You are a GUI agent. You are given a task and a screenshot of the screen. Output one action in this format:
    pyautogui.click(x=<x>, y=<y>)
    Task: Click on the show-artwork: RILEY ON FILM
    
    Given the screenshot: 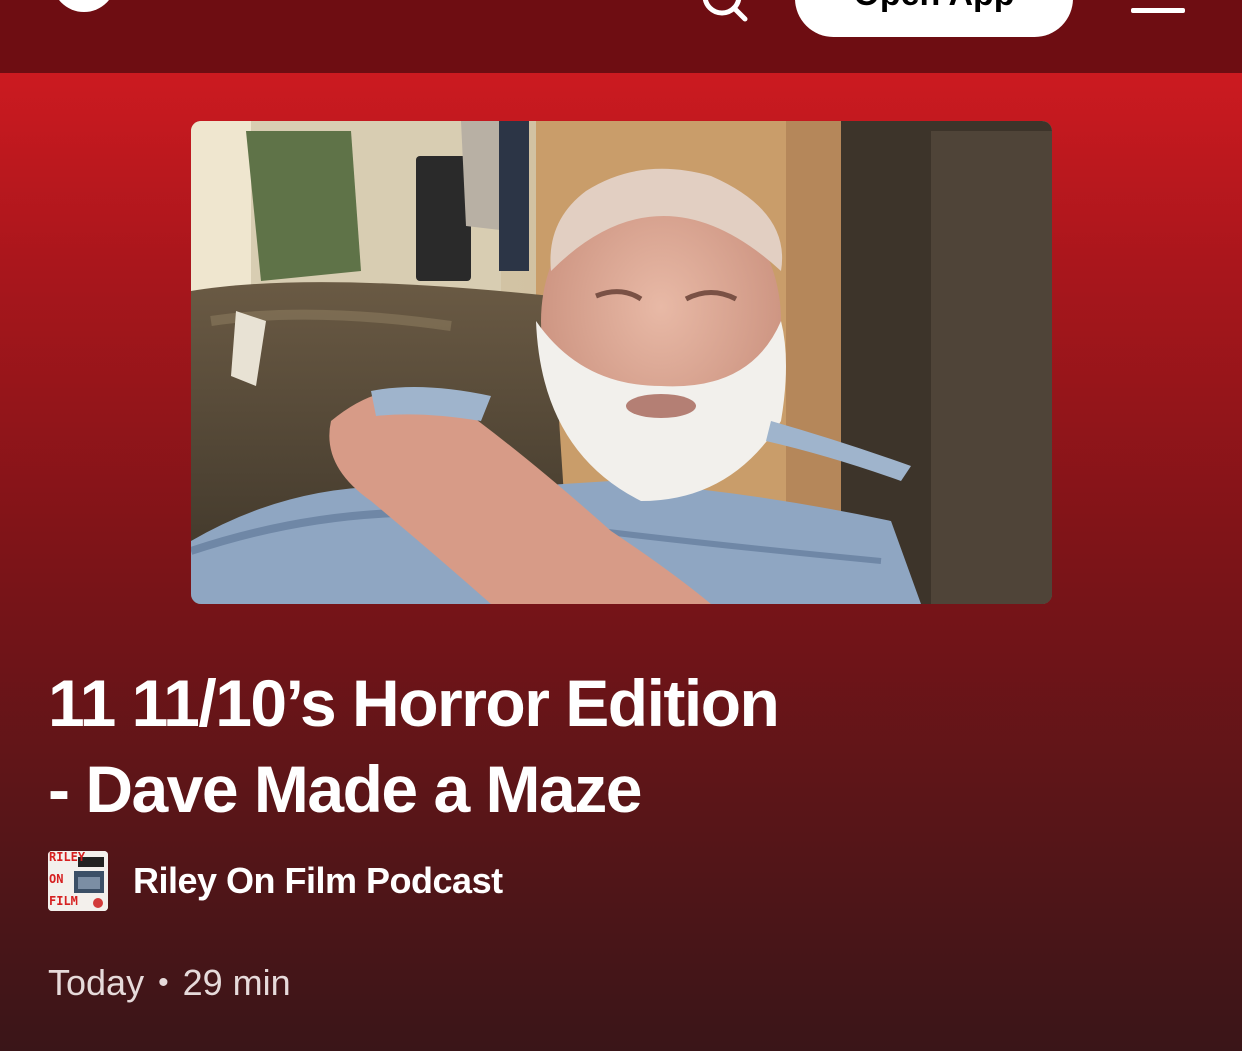 What is the action you would take?
    pyautogui.click(x=78, y=881)
    